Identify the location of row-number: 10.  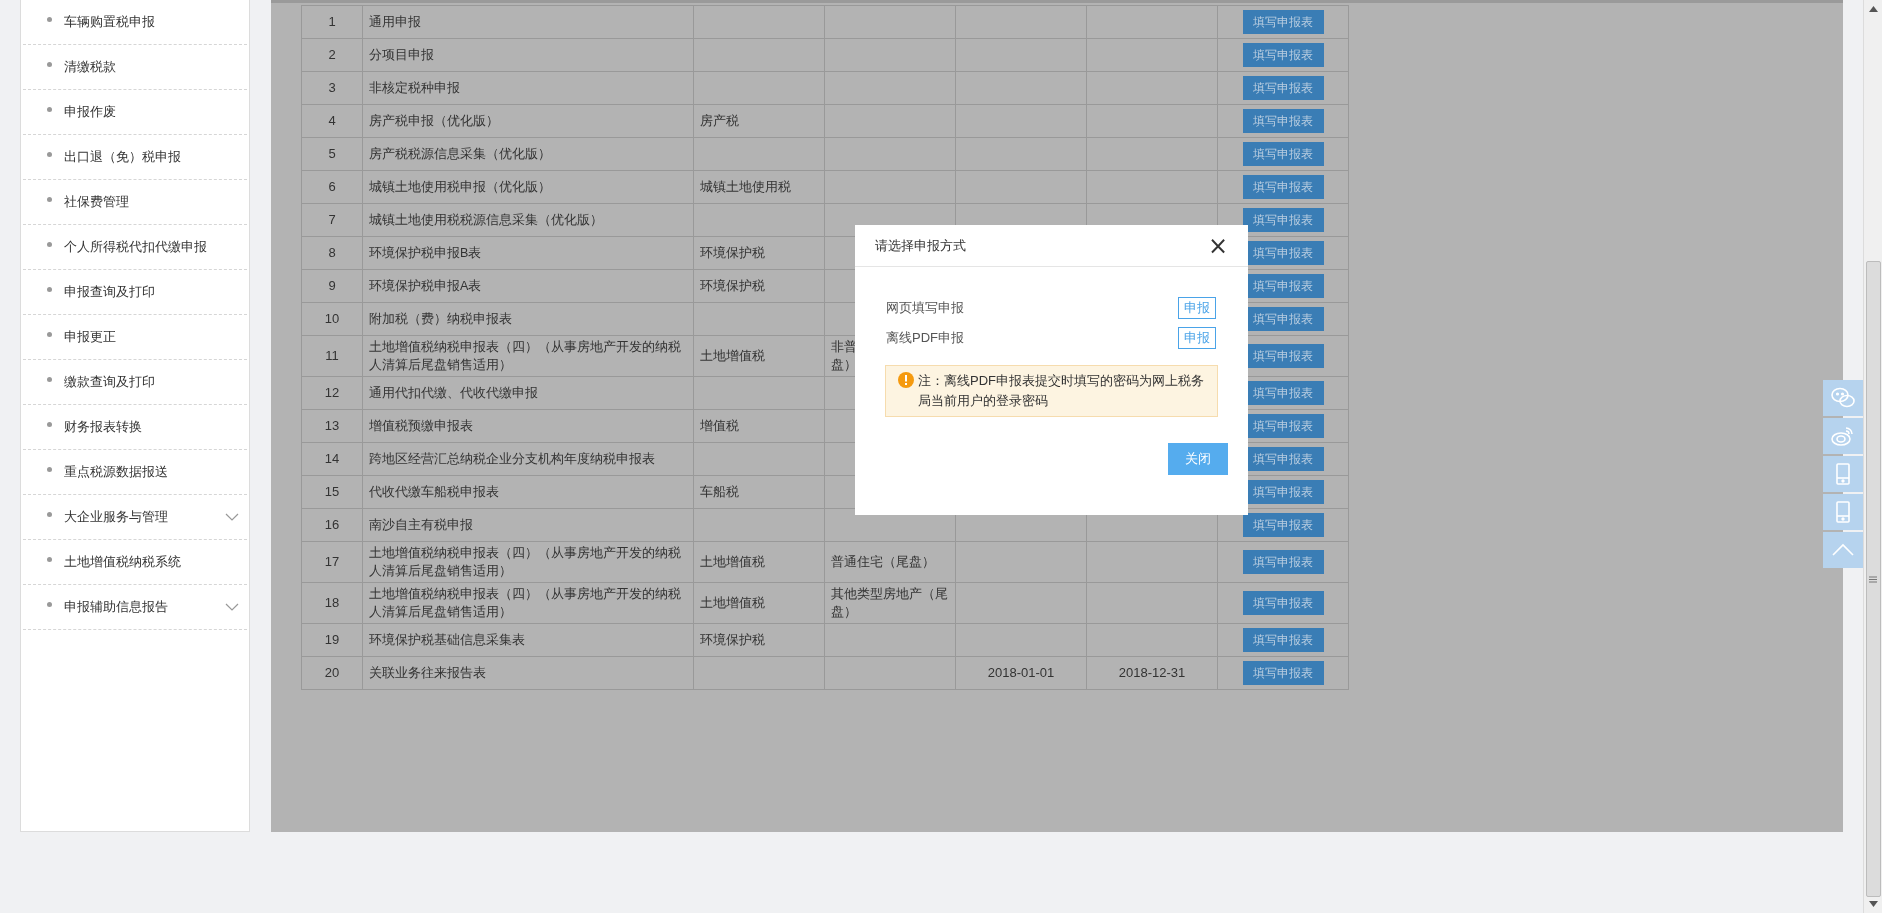
(332, 319).